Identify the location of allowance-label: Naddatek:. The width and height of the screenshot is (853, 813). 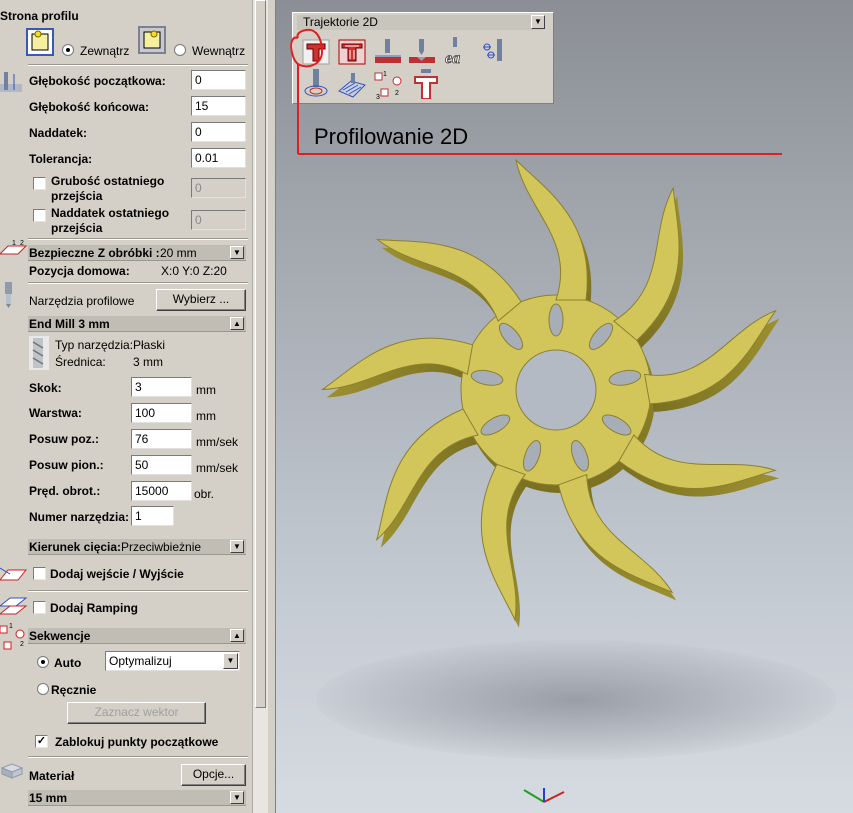
(58, 133).